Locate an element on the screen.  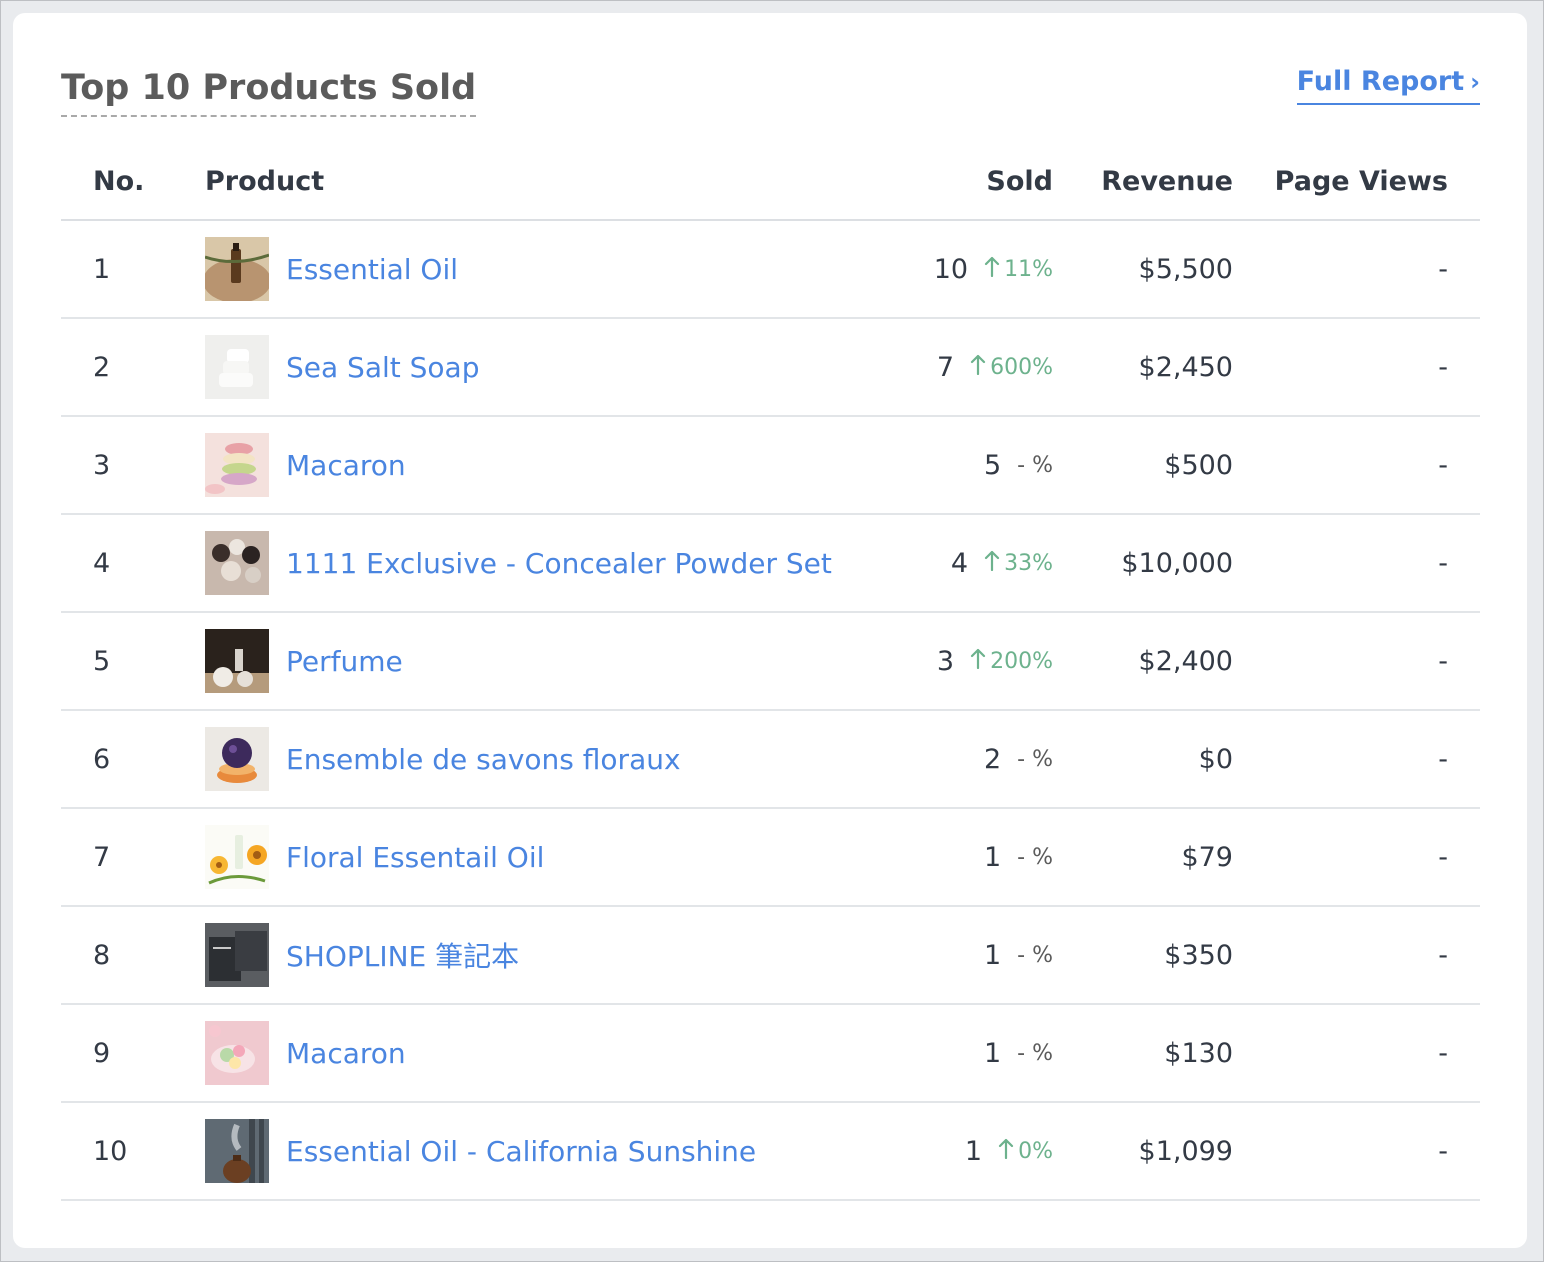
revenue-cell: $1,099 is located at coordinates (1143, 1151).